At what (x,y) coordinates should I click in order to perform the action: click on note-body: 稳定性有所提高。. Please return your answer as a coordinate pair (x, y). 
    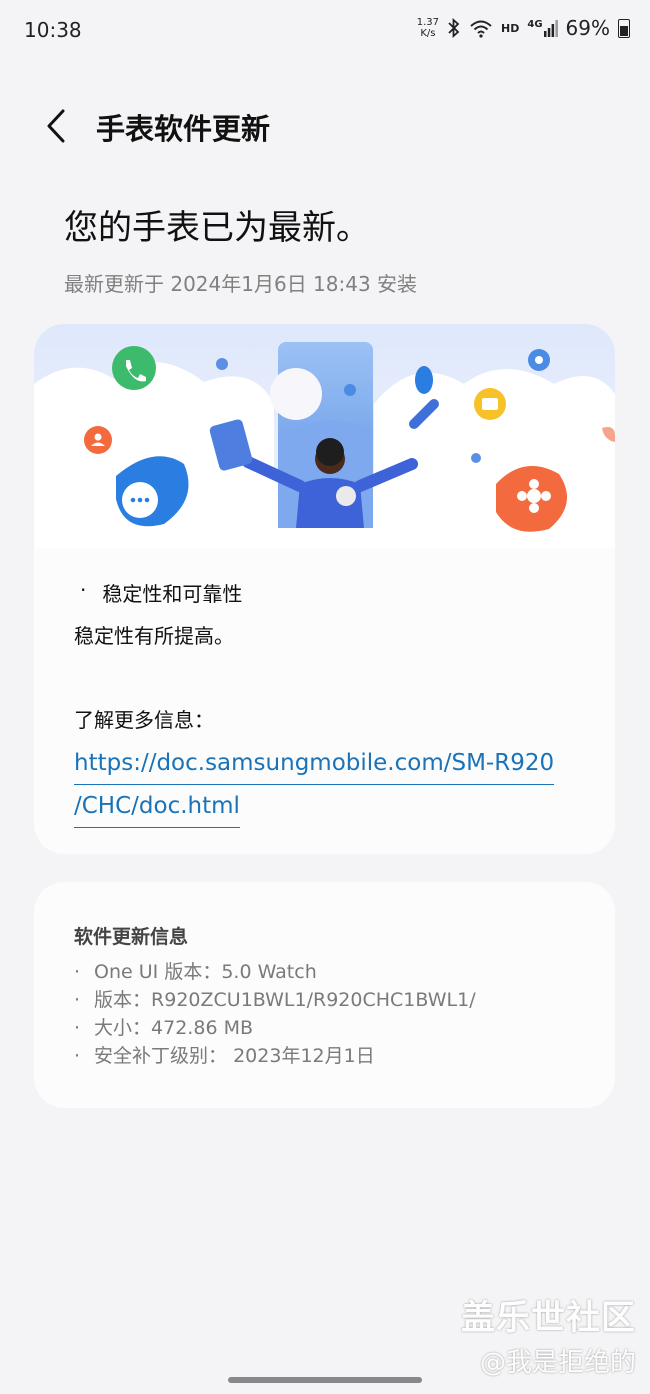
    Looking at the image, I should click on (154, 636).